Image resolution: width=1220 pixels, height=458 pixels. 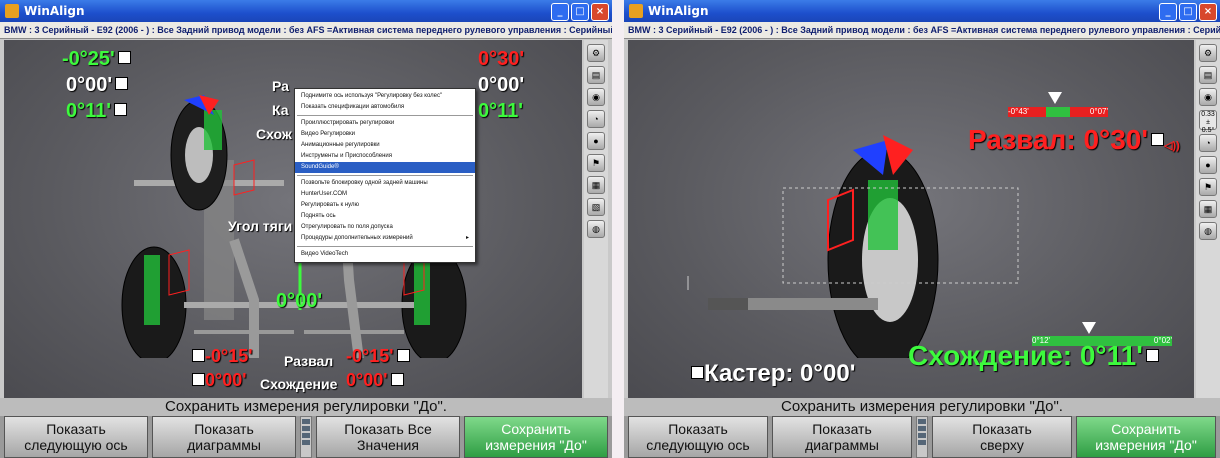 What do you see at coordinates (385, 194) in the screenshot?
I see `context-menu-item: HunterUser.COM` at bounding box center [385, 194].